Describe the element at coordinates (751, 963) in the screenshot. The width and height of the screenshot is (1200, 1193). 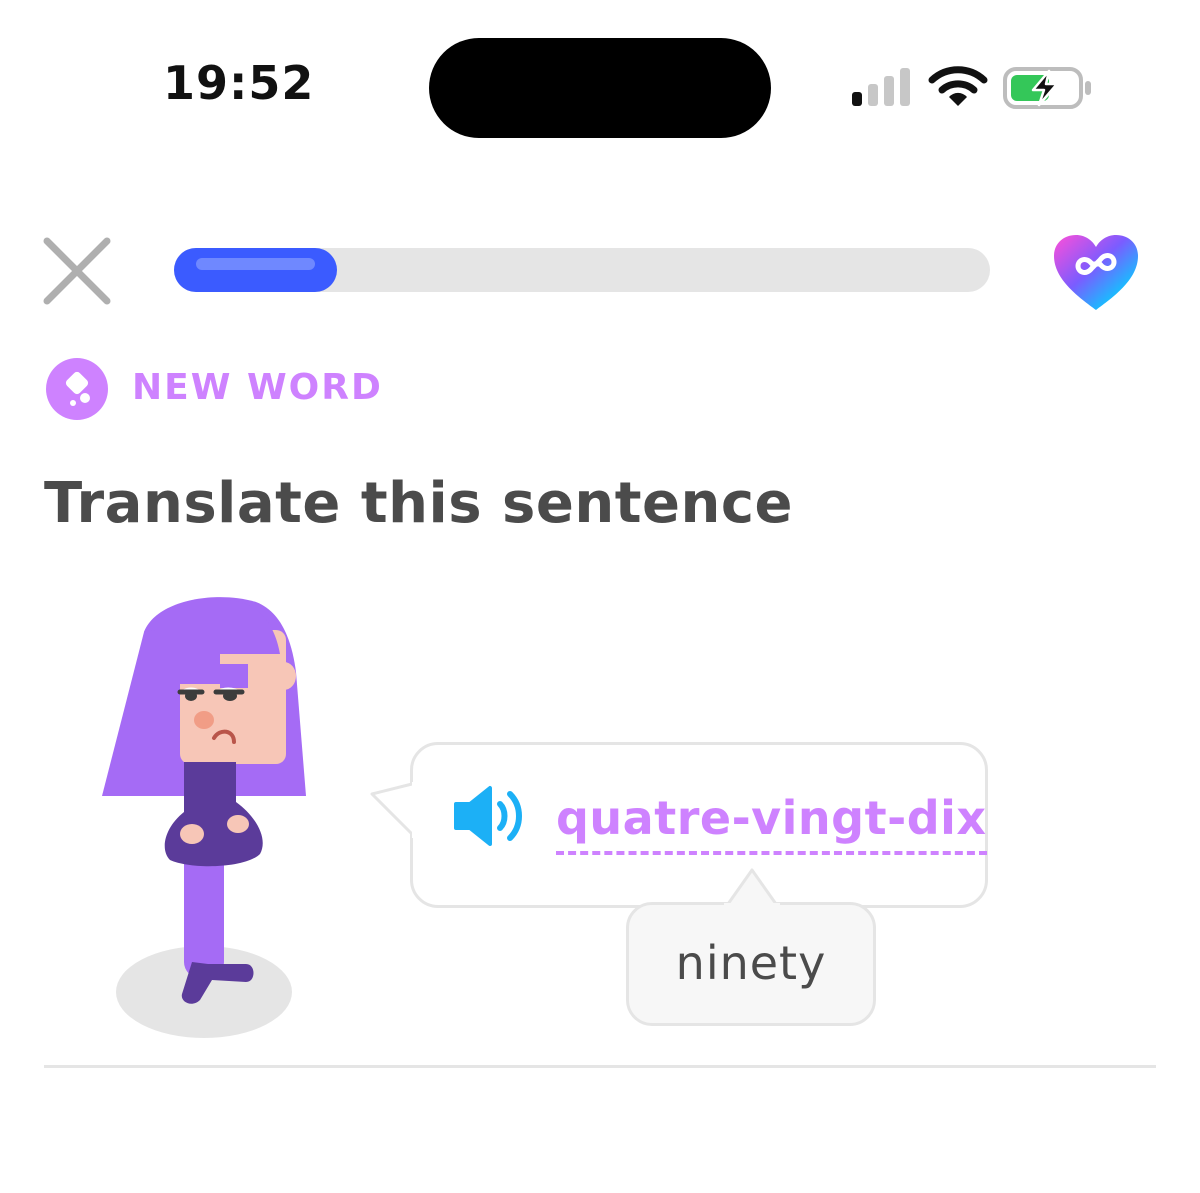
I see `hint-translation: ninety` at that location.